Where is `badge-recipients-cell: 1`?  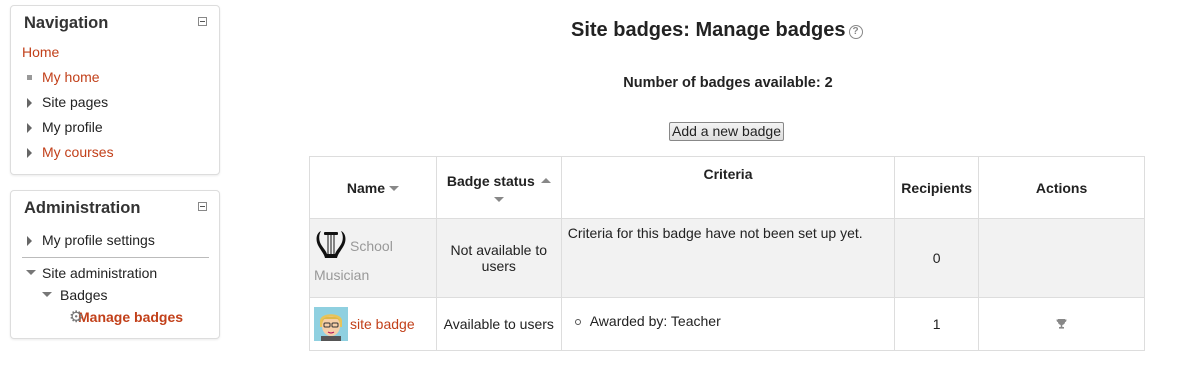
badge-recipients-cell: 1 is located at coordinates (937, 324).